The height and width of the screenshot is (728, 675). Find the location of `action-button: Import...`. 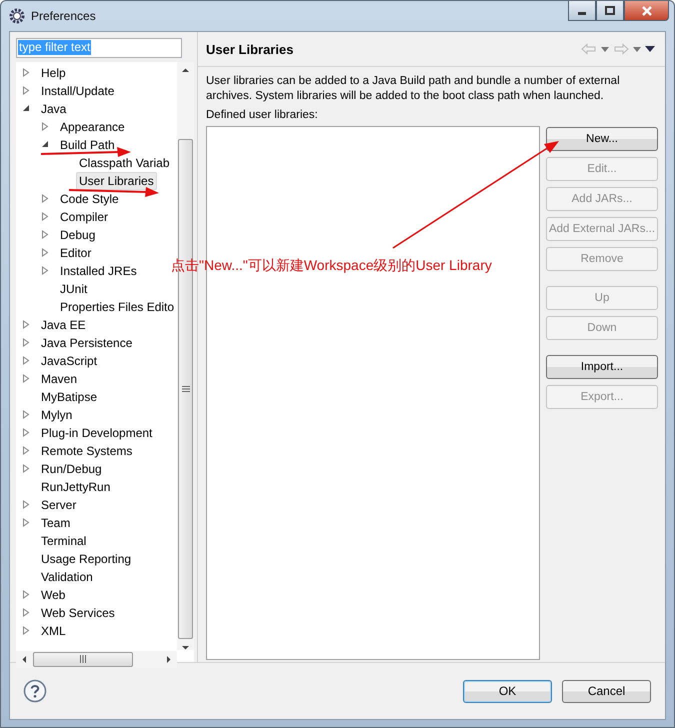

action-button: Import... is located at coordinates (602, 367).